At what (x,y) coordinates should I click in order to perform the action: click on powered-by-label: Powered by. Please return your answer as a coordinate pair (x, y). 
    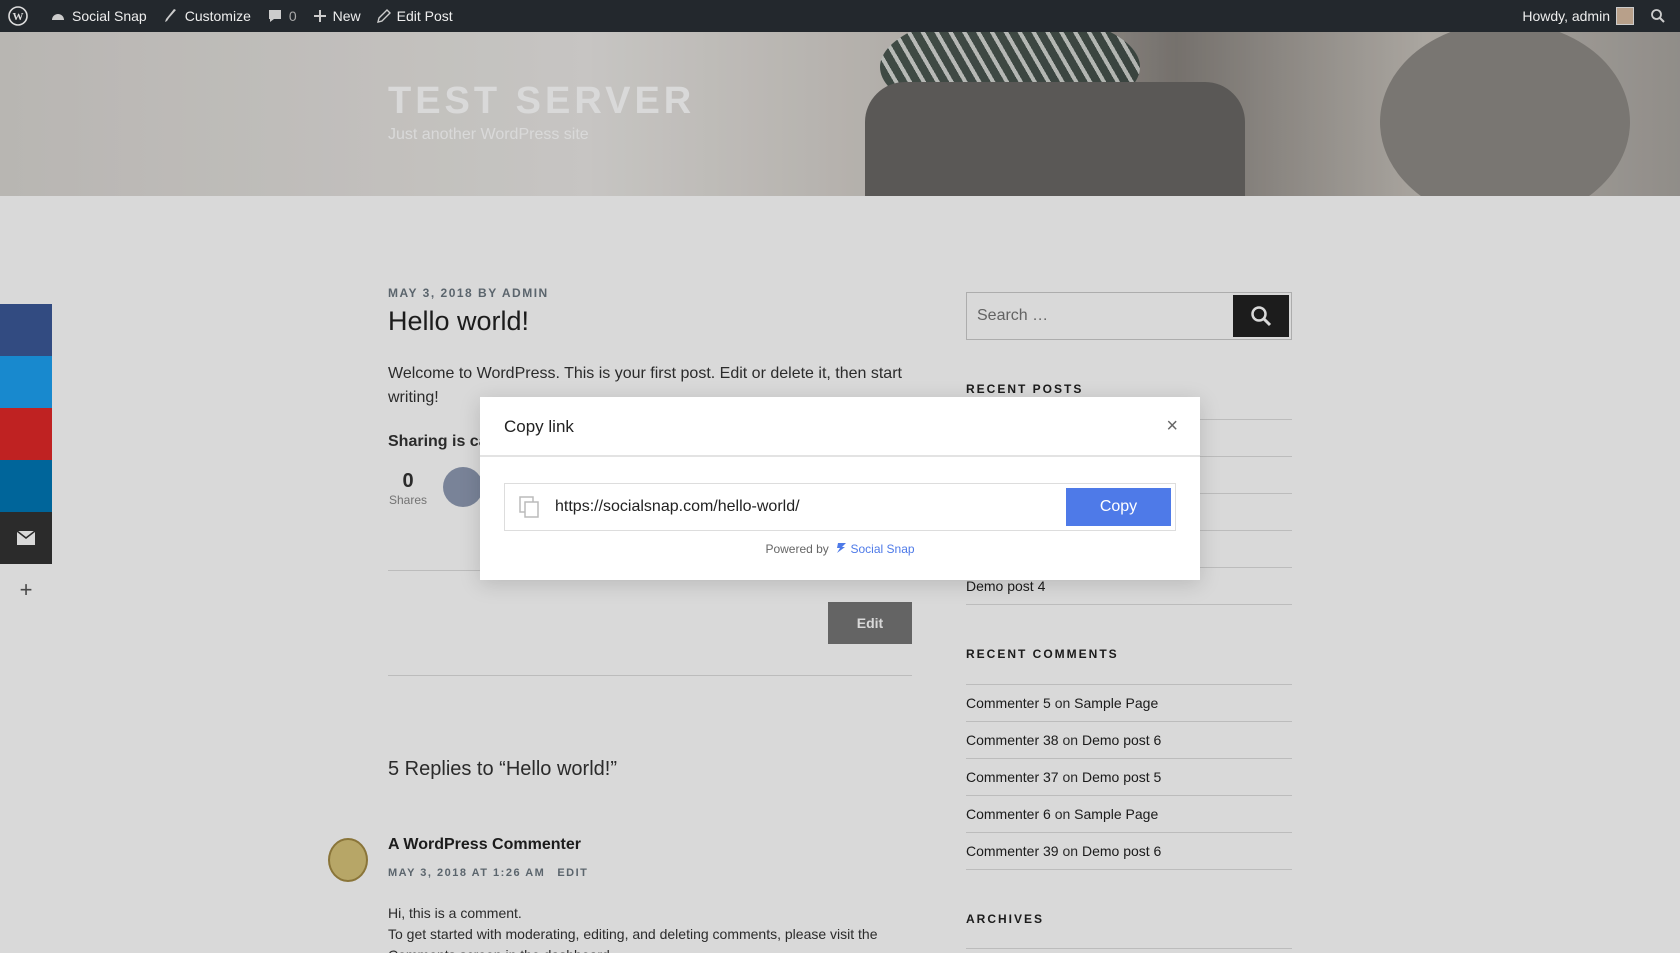
    Looking at the image, I should click on (797, 549).